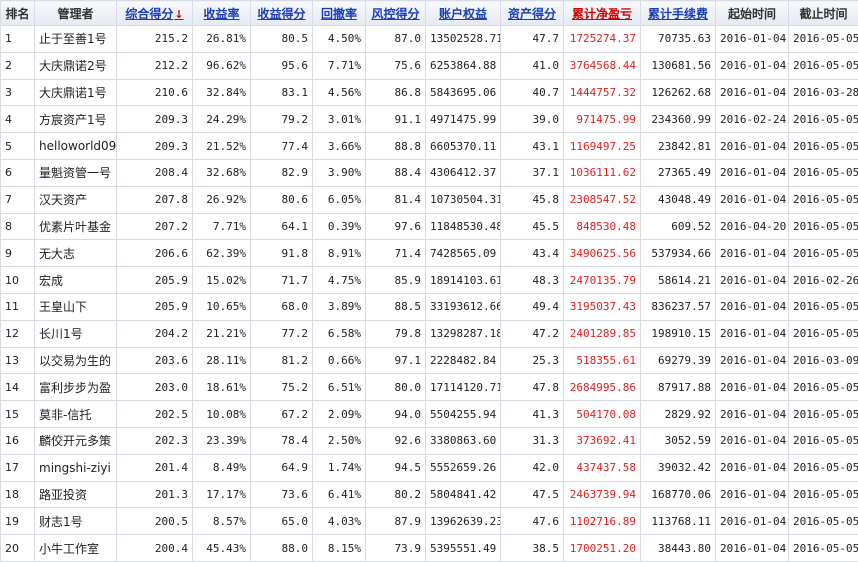 The image size is (858, 562). Describe the element at coordinates (396, 360) in the screenshot. I see `risk-score-cell: 97.1` at that location.